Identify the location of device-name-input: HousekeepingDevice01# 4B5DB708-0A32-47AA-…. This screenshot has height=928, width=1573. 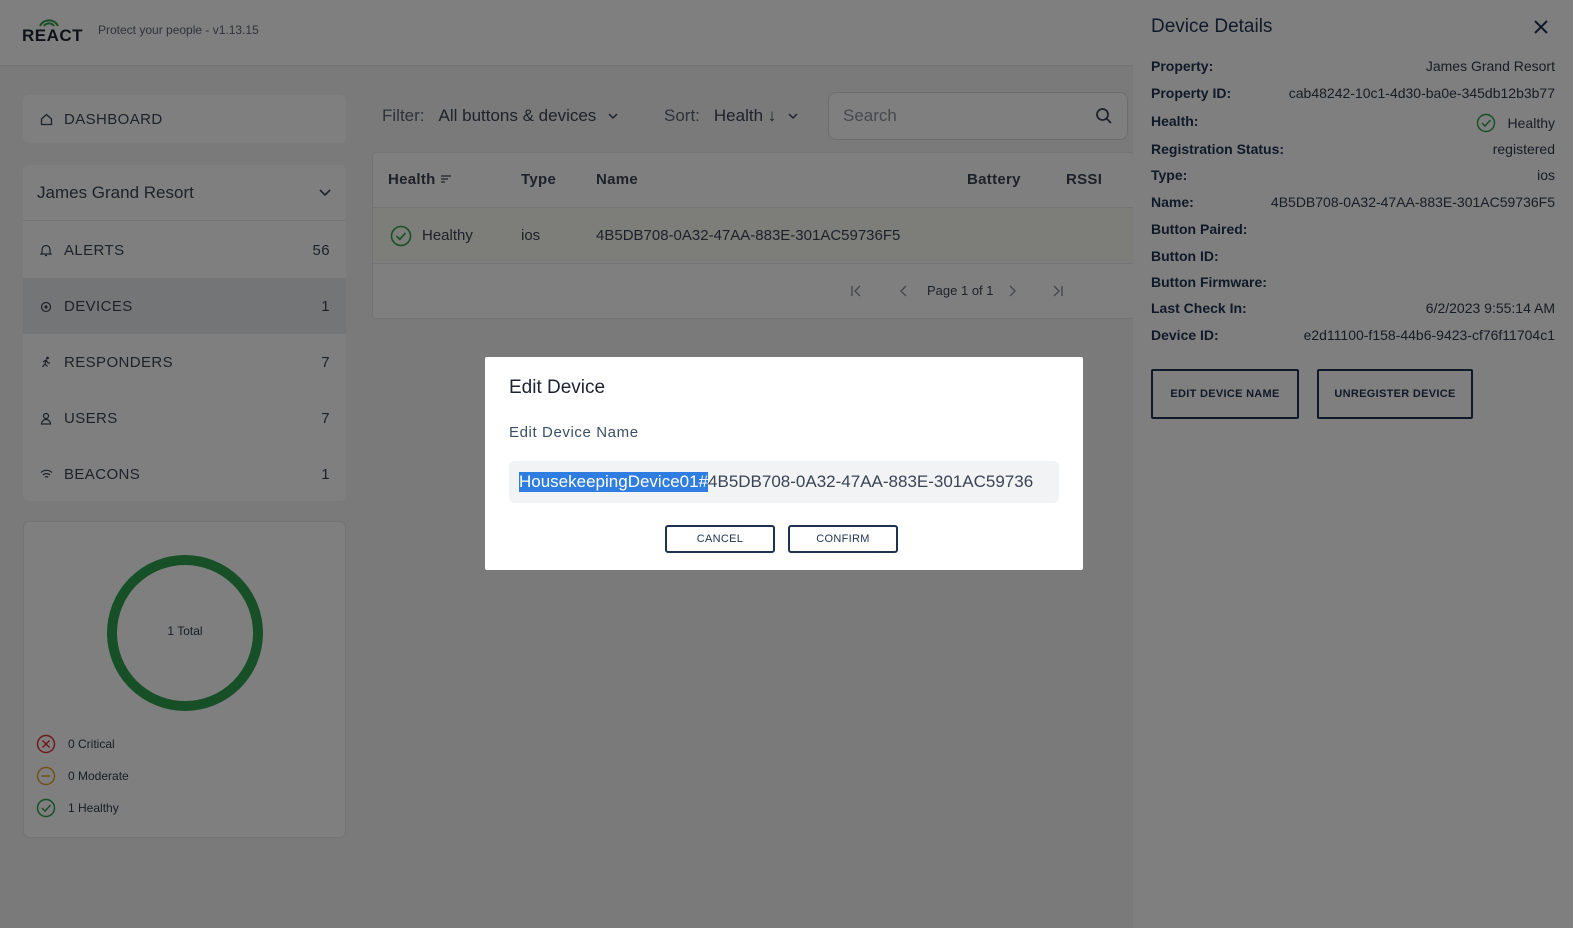
(784, 482).